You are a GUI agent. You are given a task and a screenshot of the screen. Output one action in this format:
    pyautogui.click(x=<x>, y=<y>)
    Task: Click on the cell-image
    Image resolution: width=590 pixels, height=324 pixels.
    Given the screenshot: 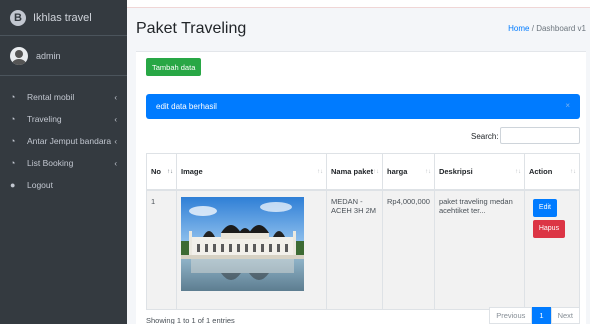 What is the action you would take?
    pyautogui.click(x=251, y=249)
    